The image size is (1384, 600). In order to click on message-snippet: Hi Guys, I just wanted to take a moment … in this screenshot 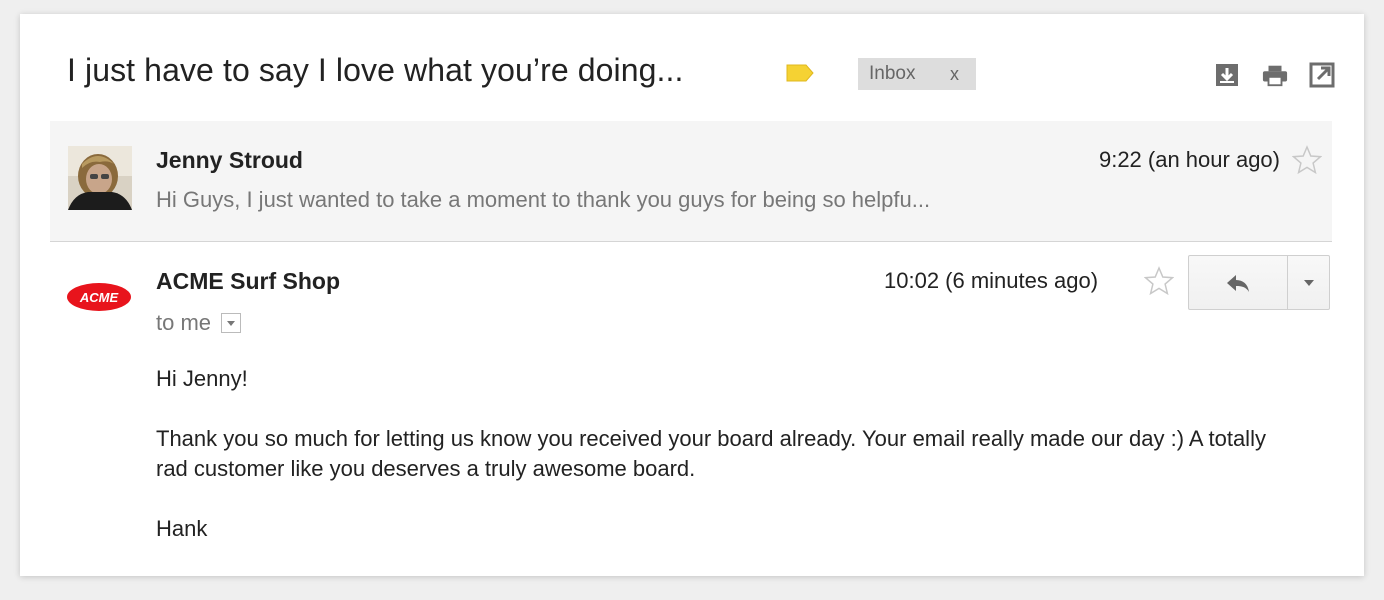, I will do `click(543, 199)`.